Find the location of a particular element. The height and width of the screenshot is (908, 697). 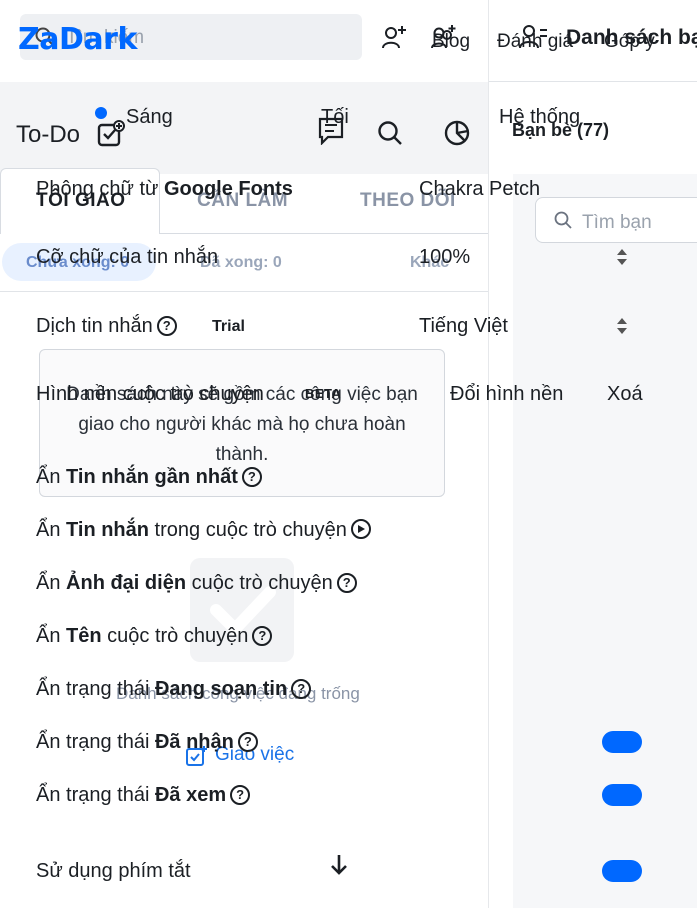

trial-badge: Trial is located at coordinates (228, 326).